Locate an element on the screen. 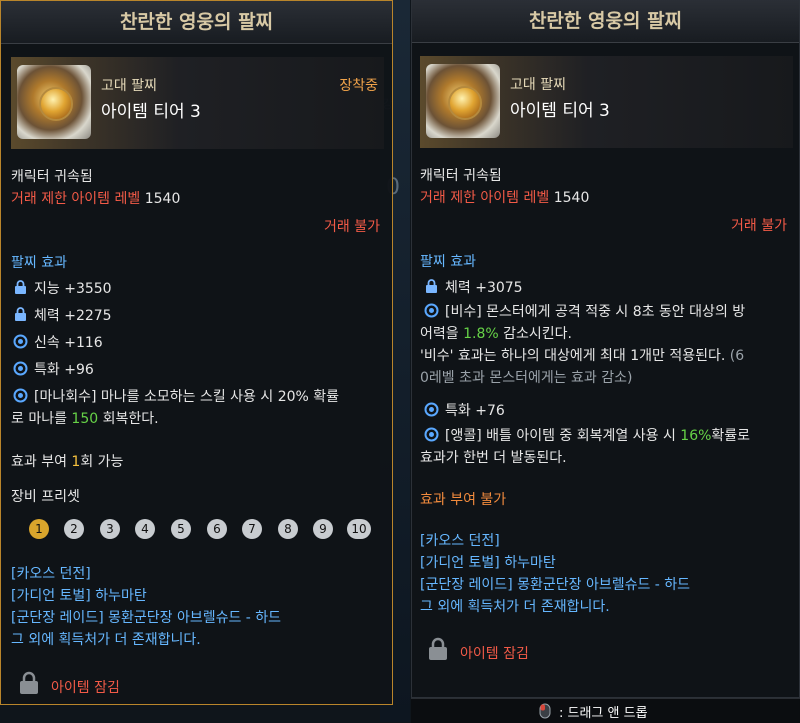  special-text: 로 마나를 is located at coordinates (41, 419).